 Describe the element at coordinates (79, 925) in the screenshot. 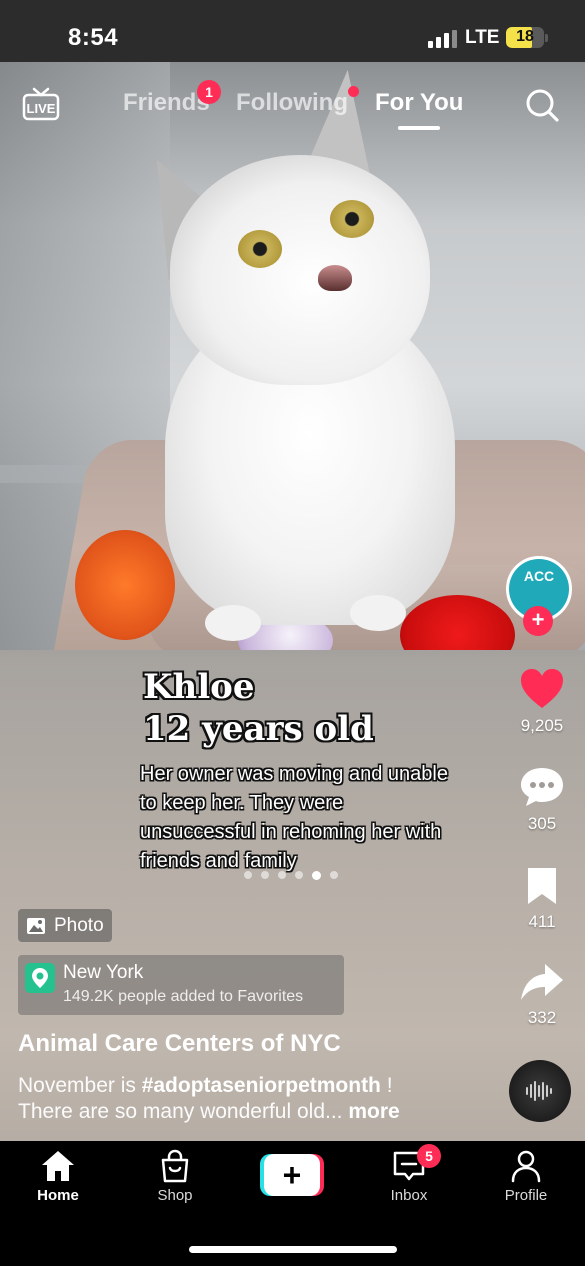

I see `photo-tag-label: Photo` at that location.